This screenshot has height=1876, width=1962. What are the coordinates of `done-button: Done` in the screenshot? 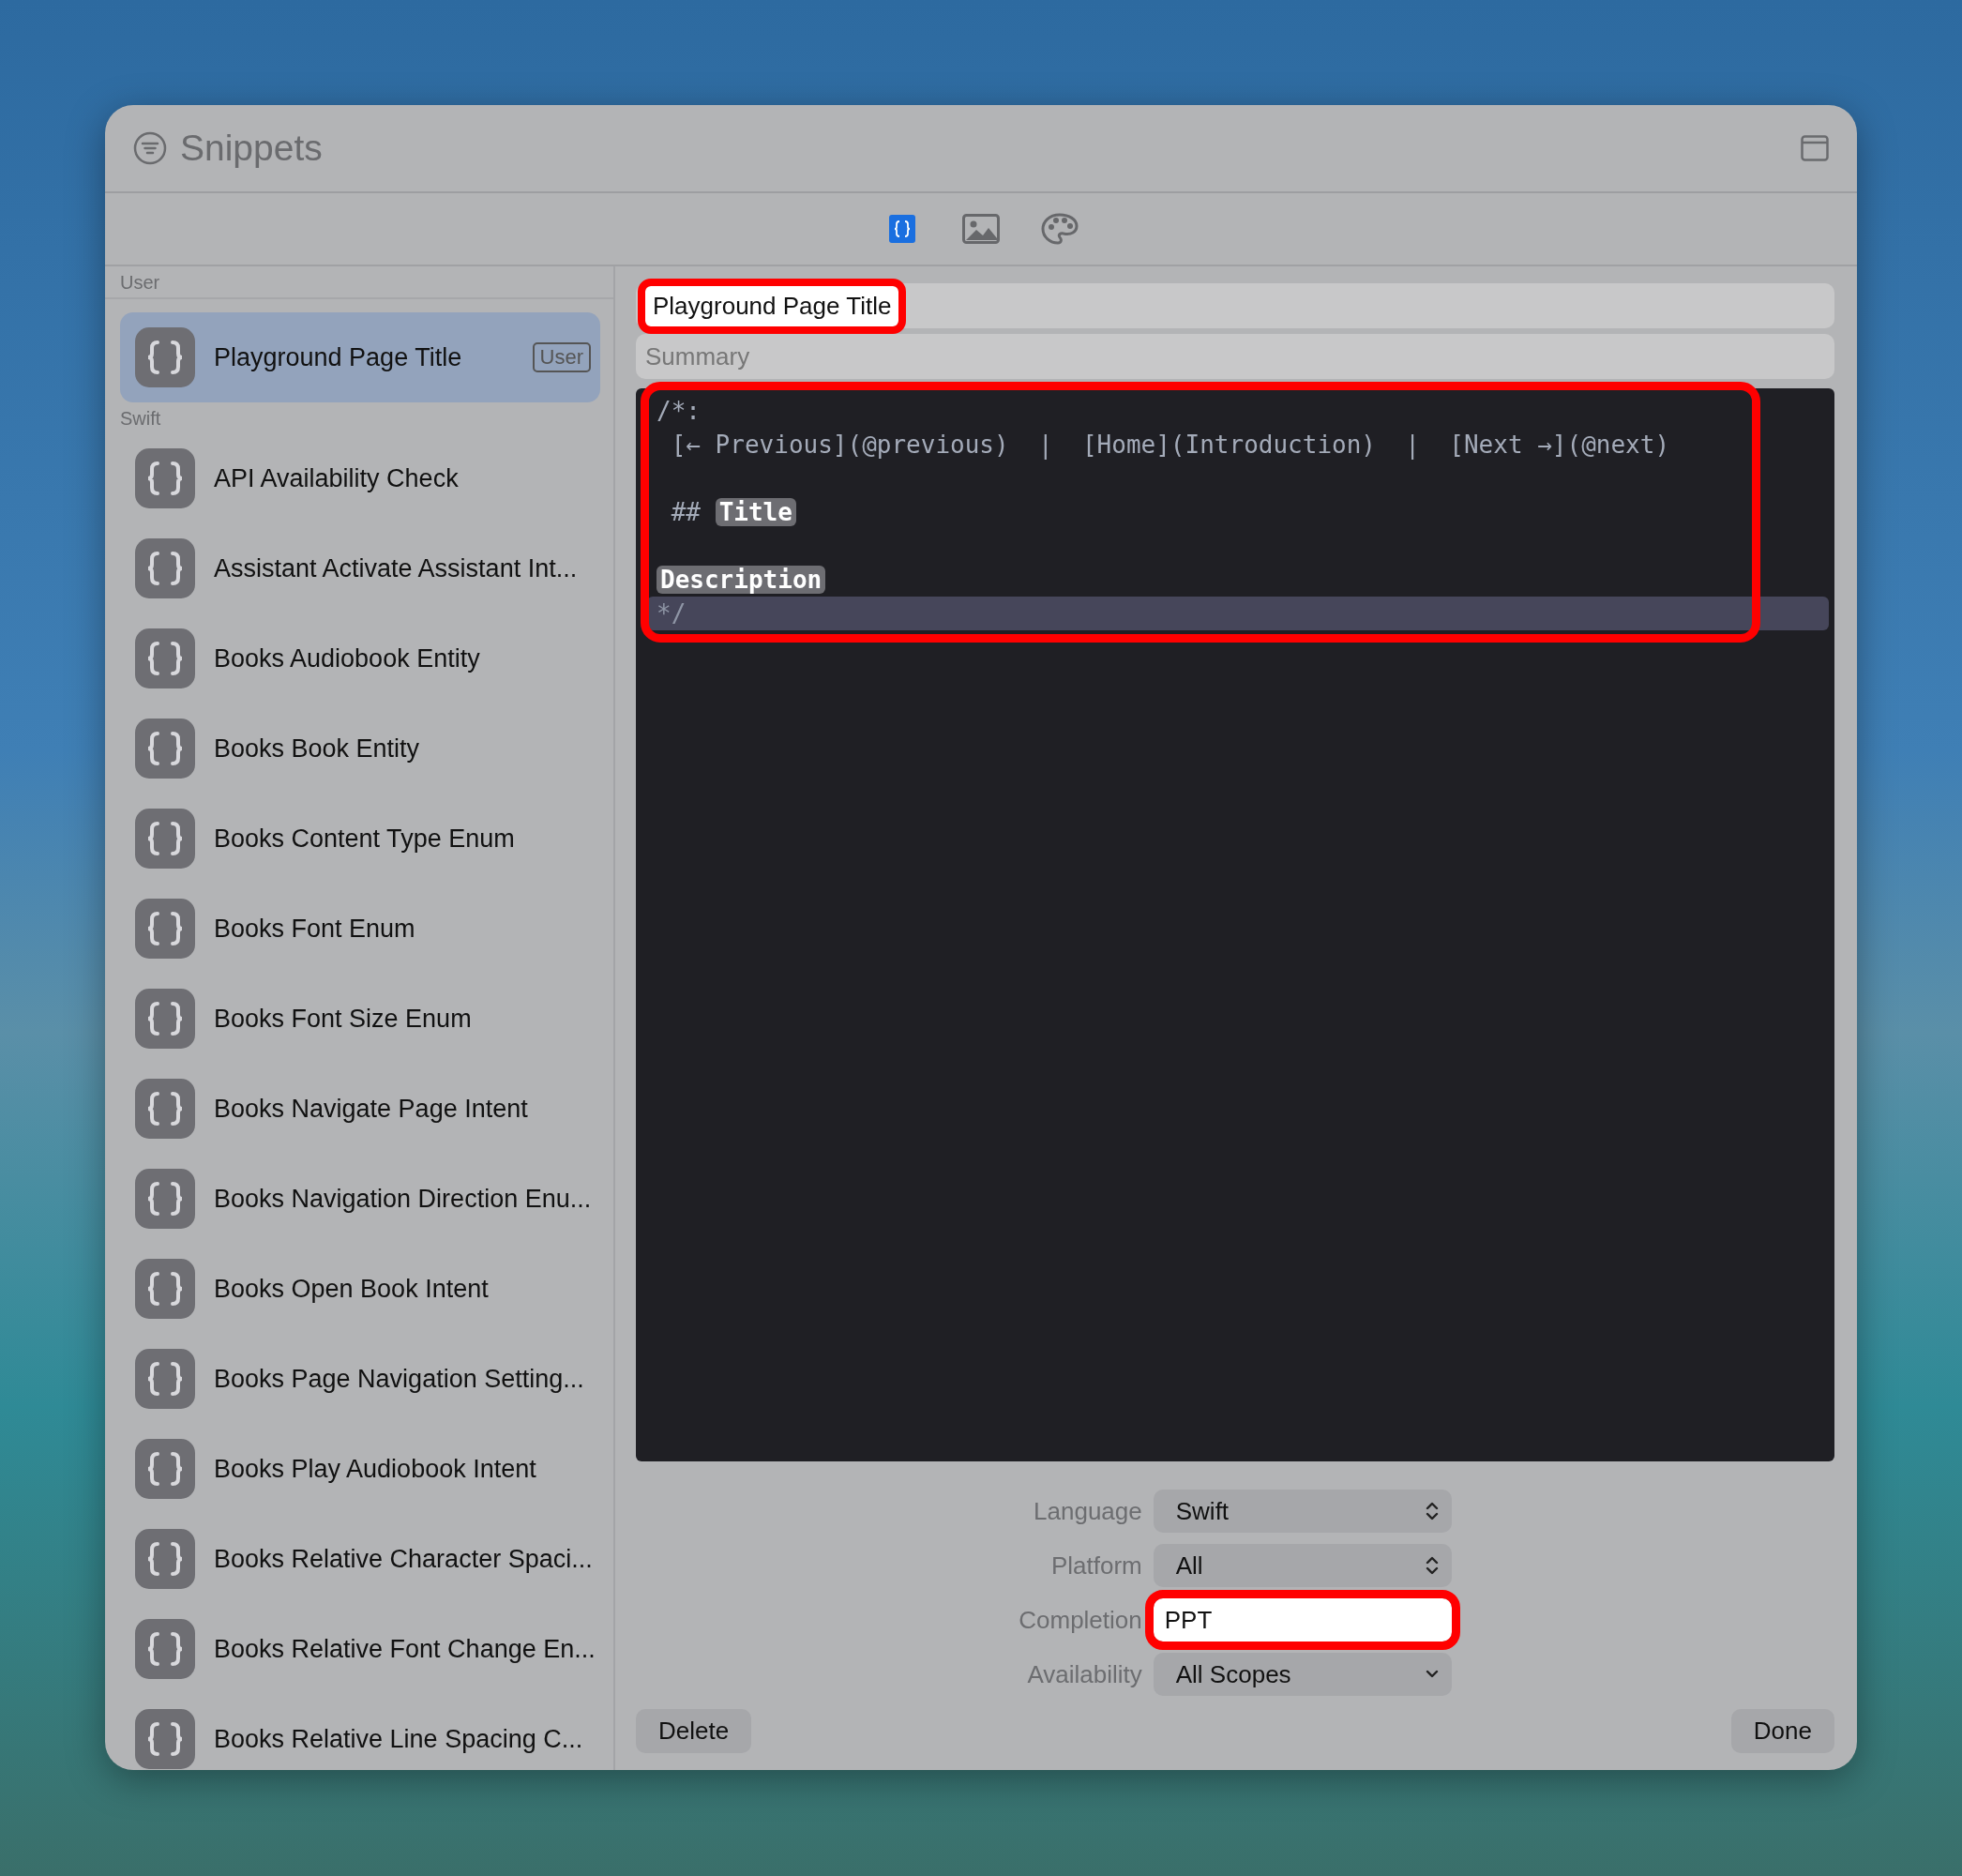 It's located at (1782, 1731).